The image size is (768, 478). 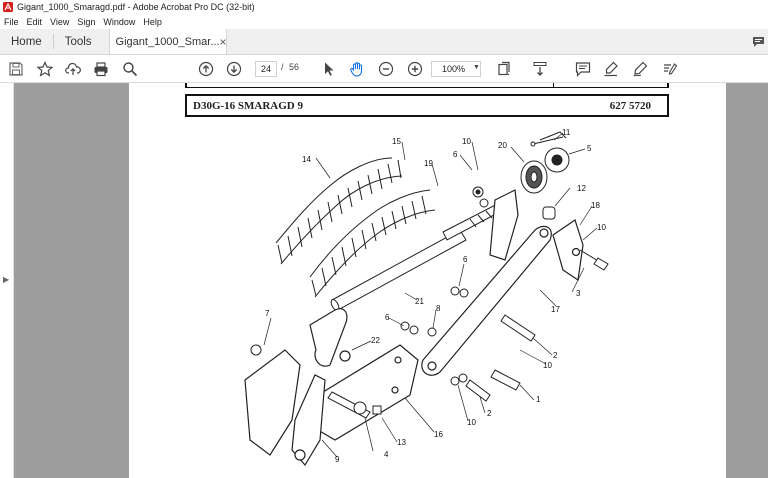 I want to click on tab-tools: Tools, so click(x=78, y=41).